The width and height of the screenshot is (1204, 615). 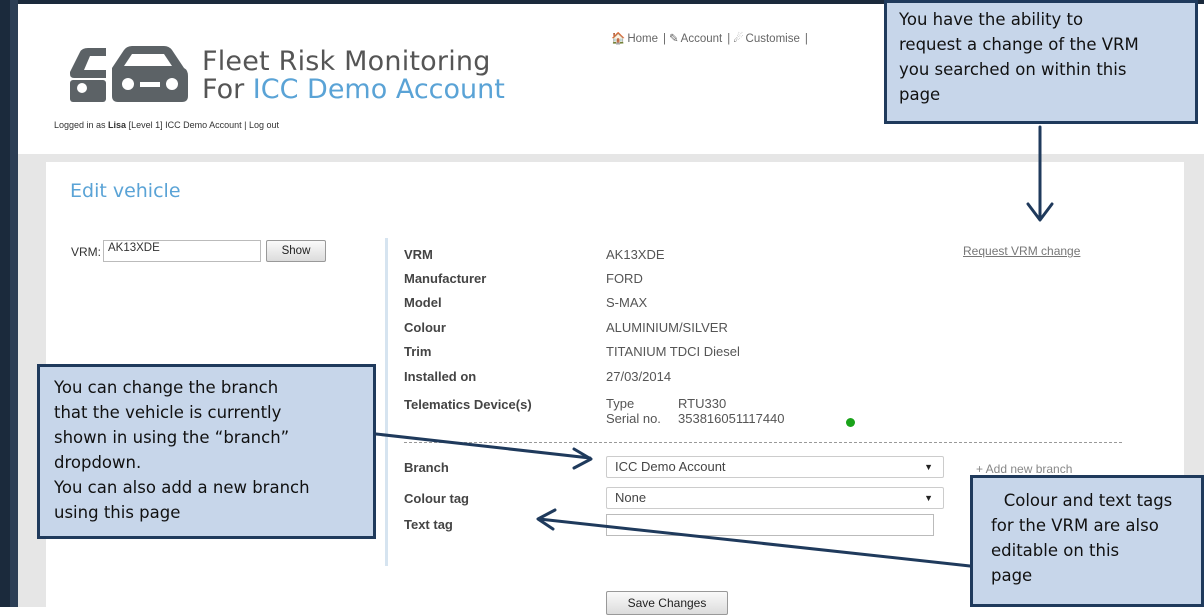 I want to click on detail-label-trim: Trim, so click(x=418, y=351).